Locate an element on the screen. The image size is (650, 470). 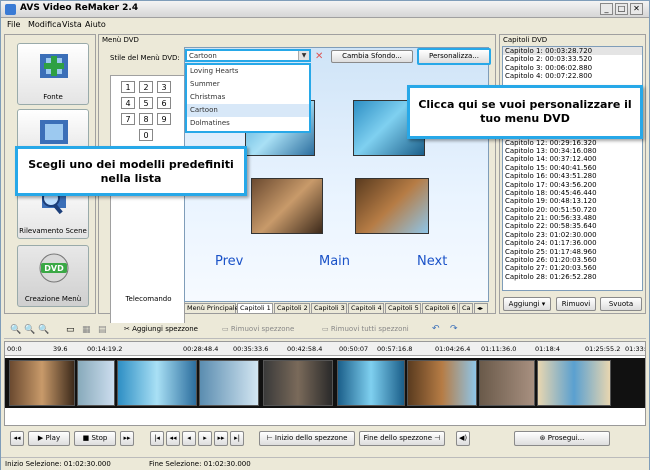
delete-icon: ▦ is located at coordinates (86, 330).